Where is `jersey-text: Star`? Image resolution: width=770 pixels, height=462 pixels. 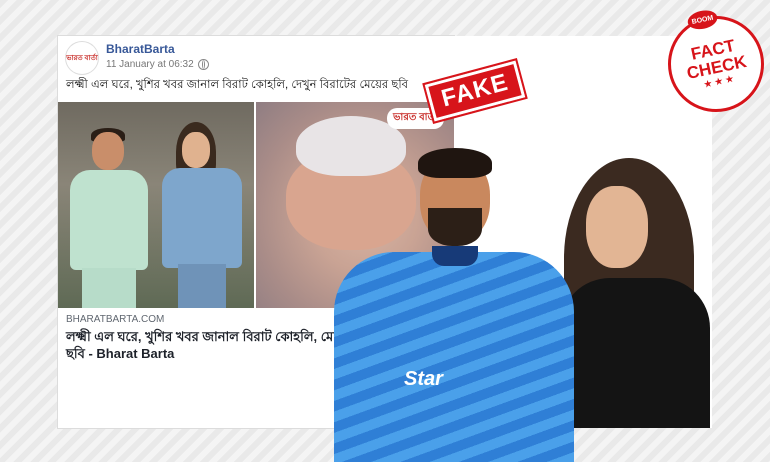 jersey-text: Star is located at coordinates (423, 379).